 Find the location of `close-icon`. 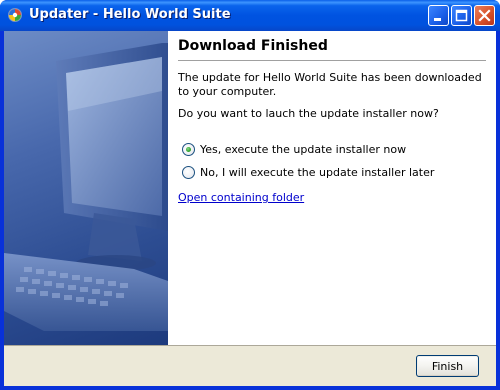

close-icon is located at coordinates (484, 15).